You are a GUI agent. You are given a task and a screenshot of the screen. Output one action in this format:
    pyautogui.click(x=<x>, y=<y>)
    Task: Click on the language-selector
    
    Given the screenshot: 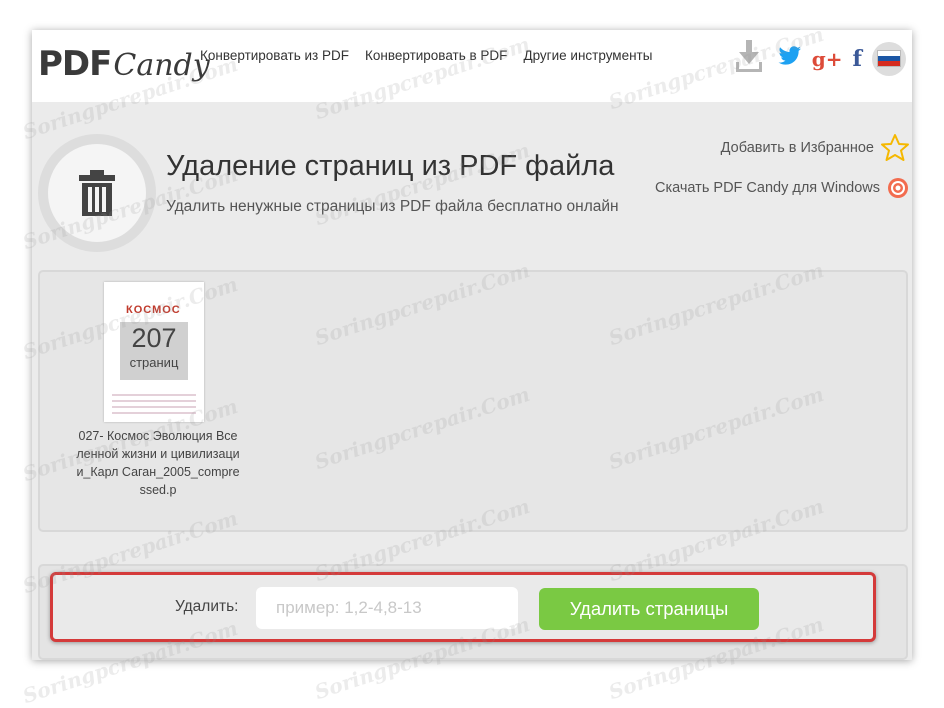 What is the action you would take?
    pyautogui.click(x=889, y=58)
    